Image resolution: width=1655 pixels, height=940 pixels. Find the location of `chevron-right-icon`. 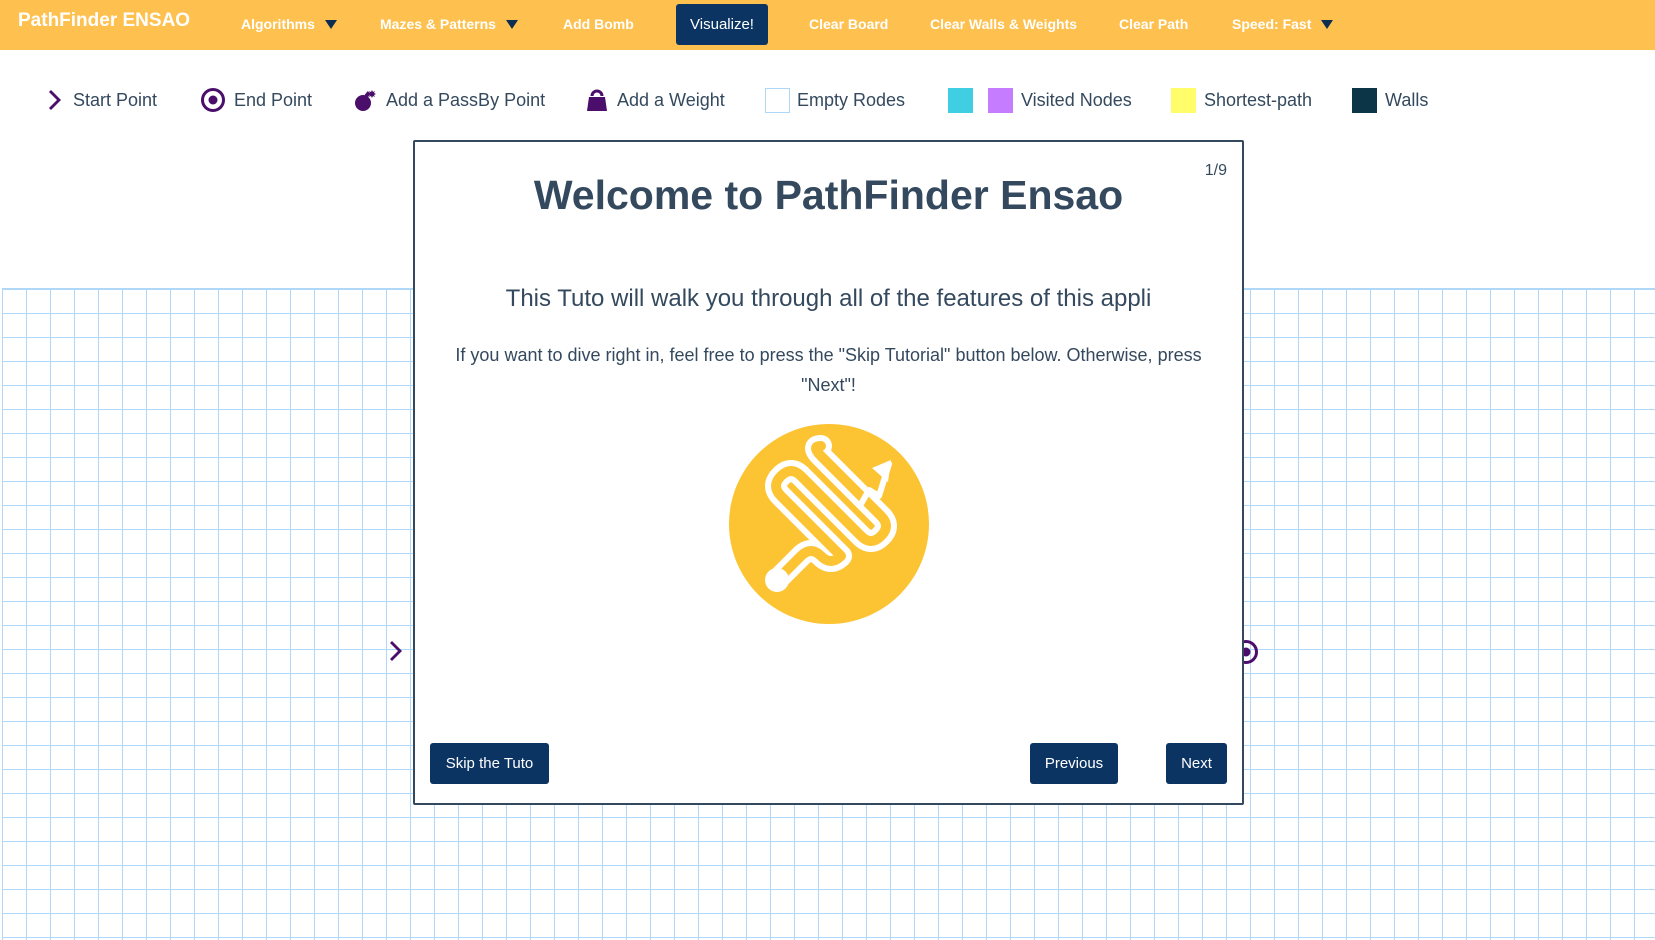

chevron-right-icon is located at coordinates (55, 100).